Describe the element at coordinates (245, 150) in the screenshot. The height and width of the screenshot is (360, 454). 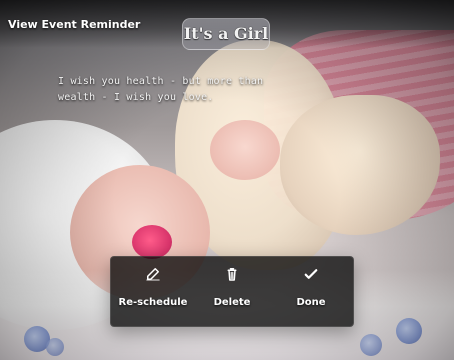
I see `baby-hand` at that location.